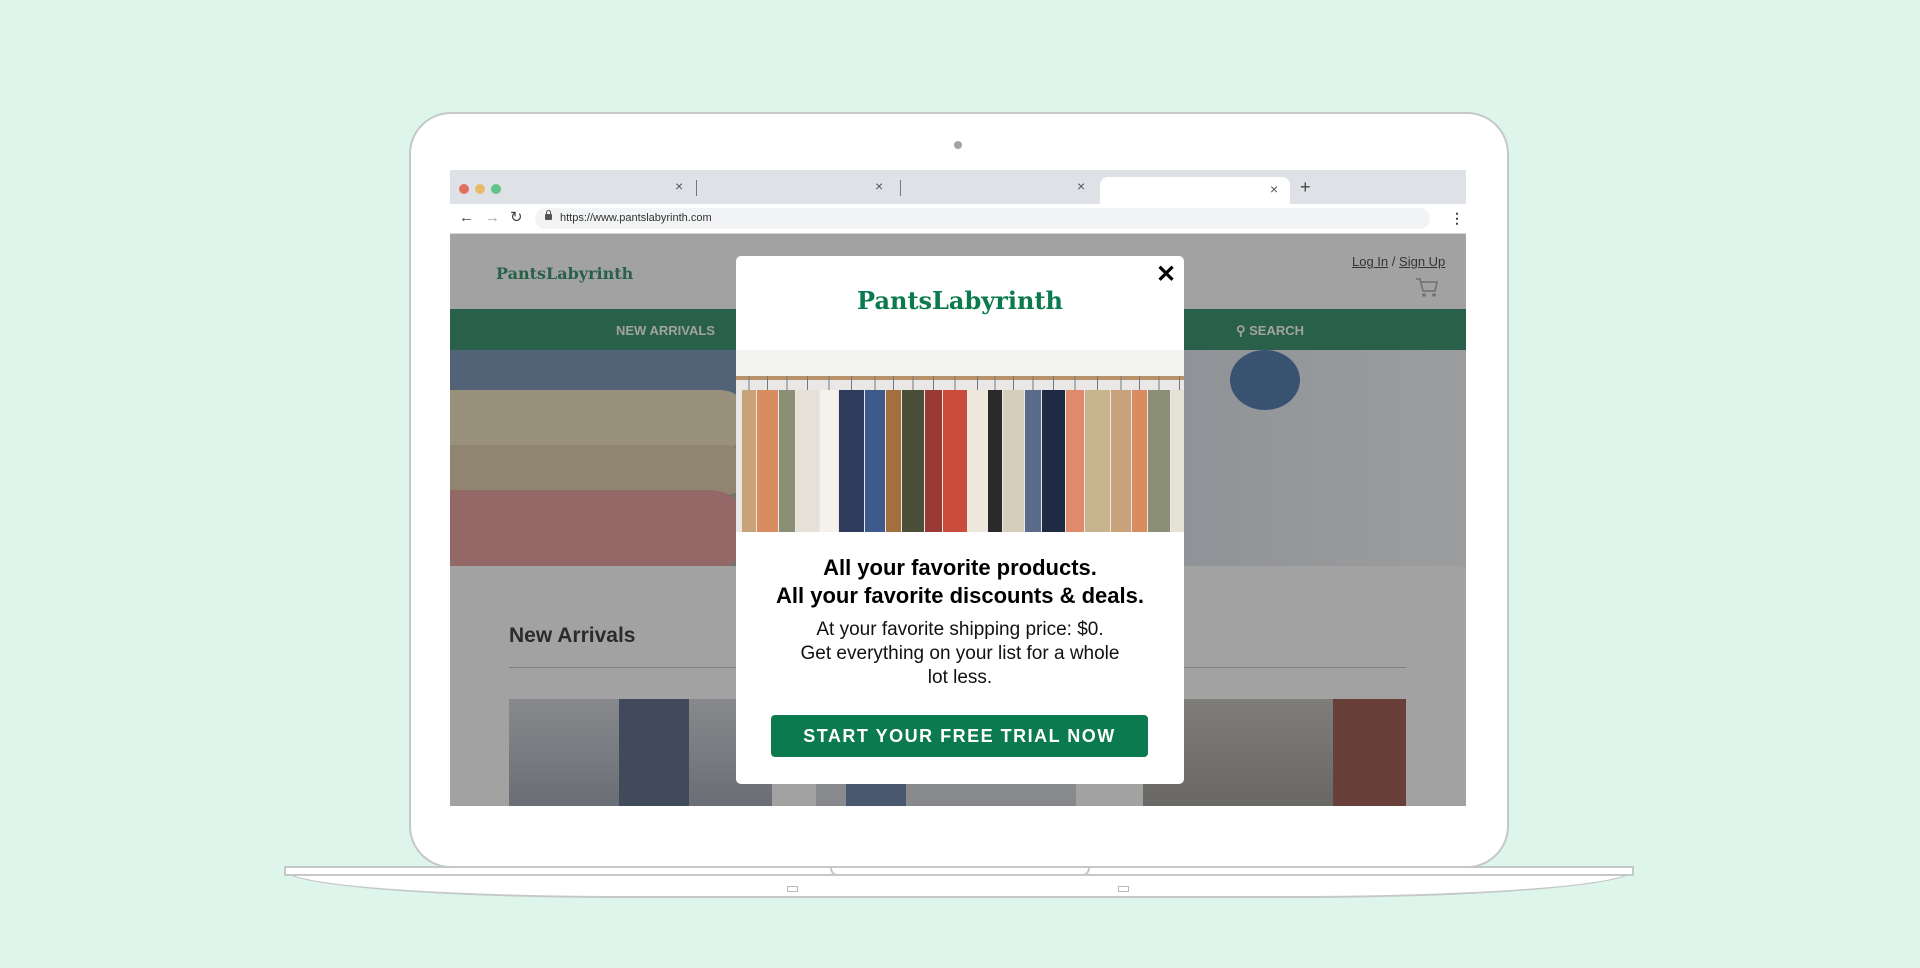 The width and height of the screenshot is (1920, 968). Describe the element at coordinates (464, 189) in the screenshot. I see `window-close-dot` at that location.